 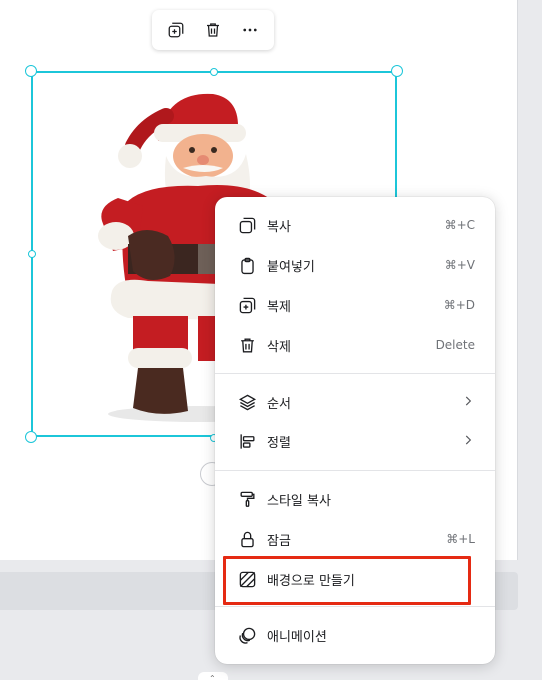 I want to click on menu-item-shortcut: ⌘+D, so click(x=459, y=305).